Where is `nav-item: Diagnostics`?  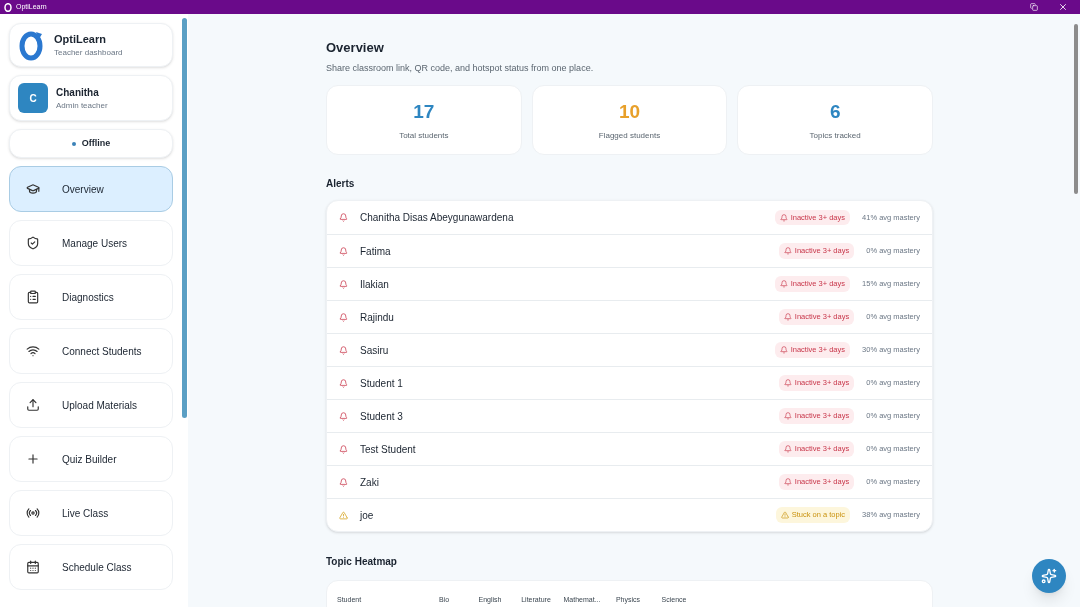
nav-item: Diagnostics is located at coordinates (91, 297).